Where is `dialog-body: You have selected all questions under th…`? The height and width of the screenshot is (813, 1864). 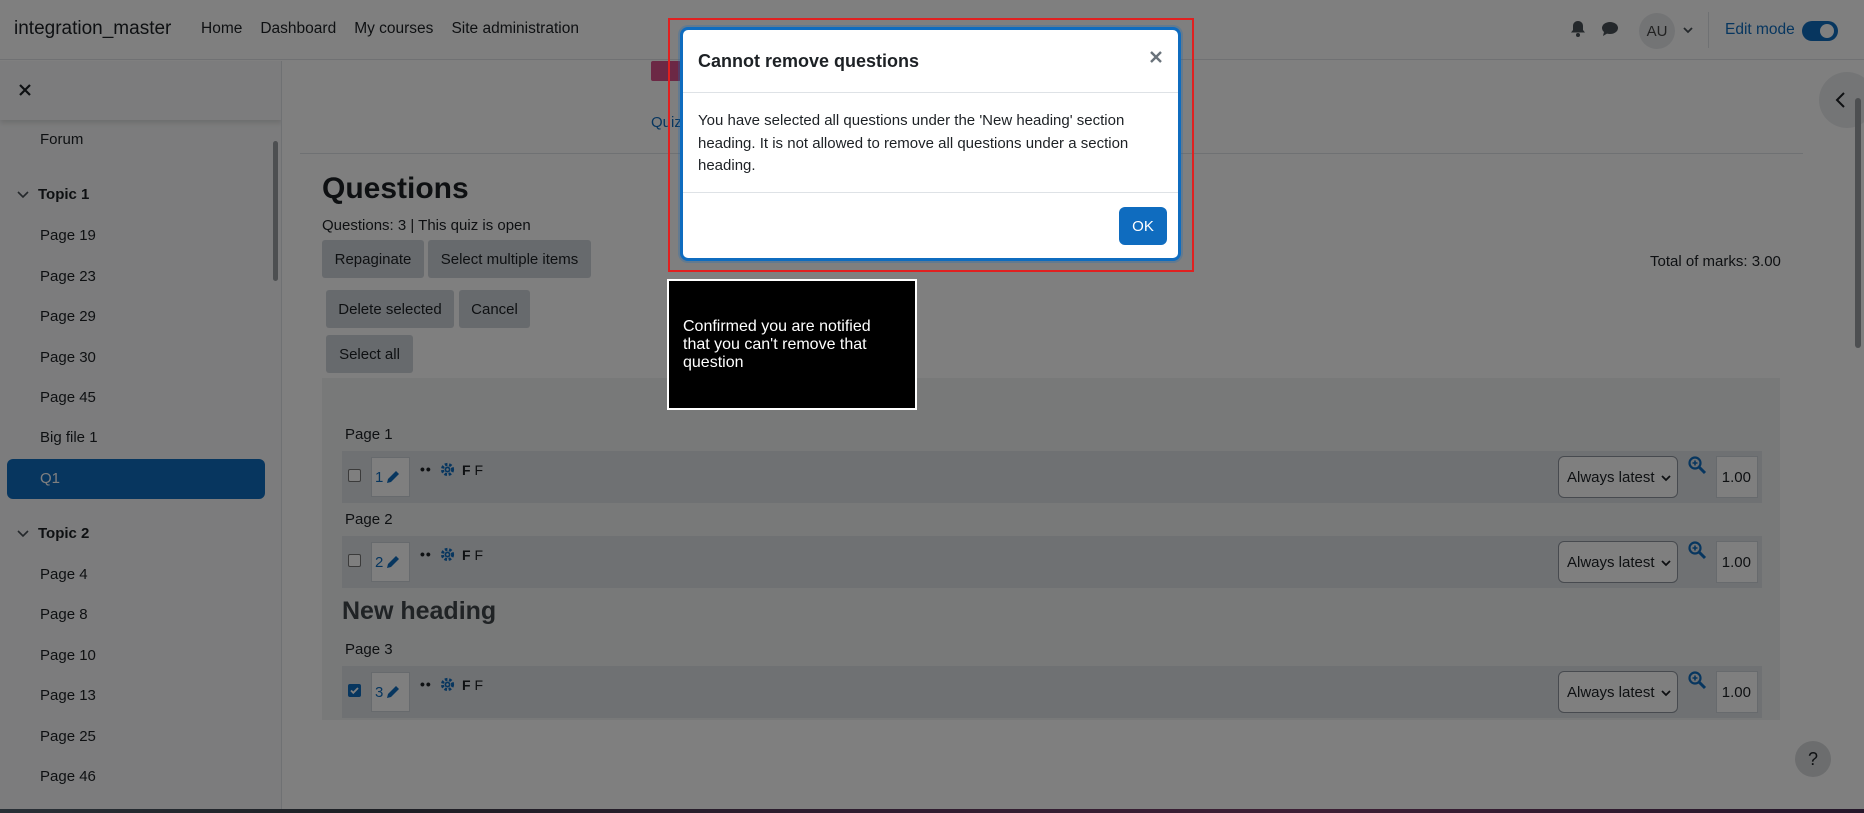
dialog-body: You have selected all questions under th… is located at coordinates (913, 143).